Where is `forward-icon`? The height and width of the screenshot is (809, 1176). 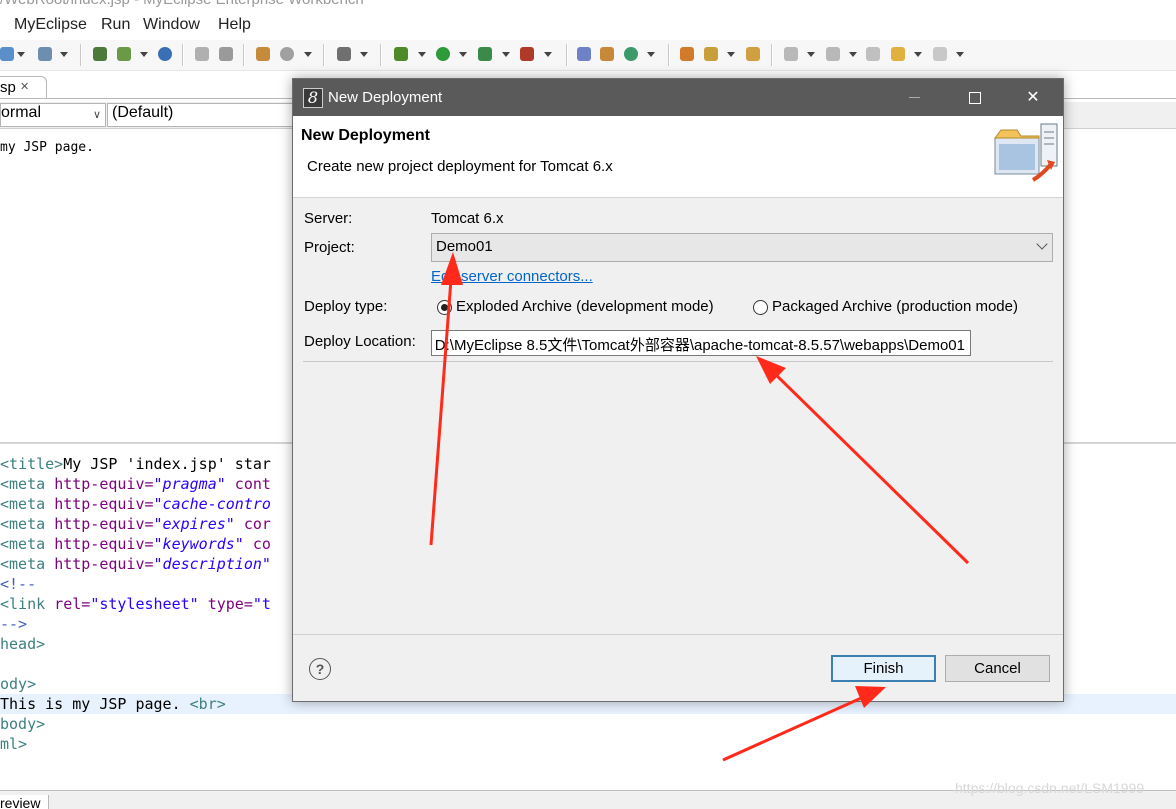 forward-icon is located at coordinates (940, 54).